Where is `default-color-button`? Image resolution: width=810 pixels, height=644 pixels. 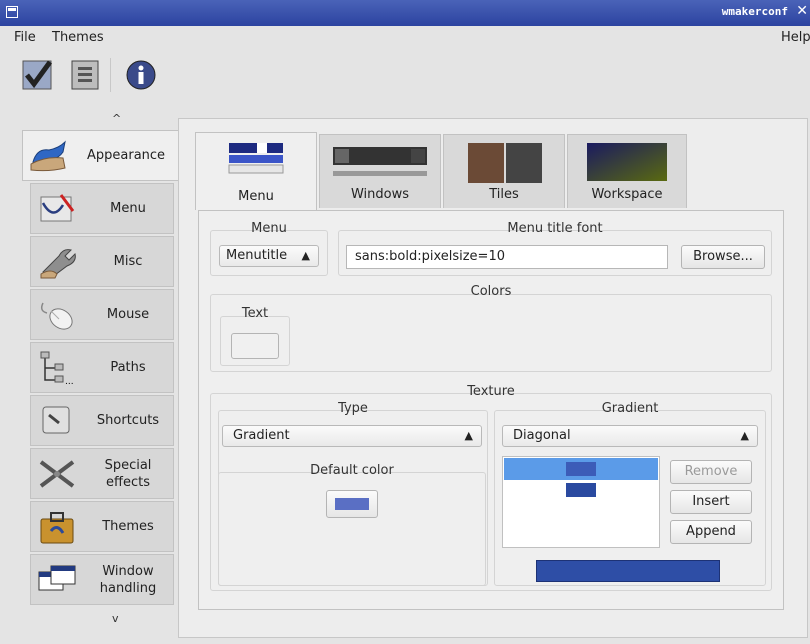
default-color-button is located at coordinates (352, 504).